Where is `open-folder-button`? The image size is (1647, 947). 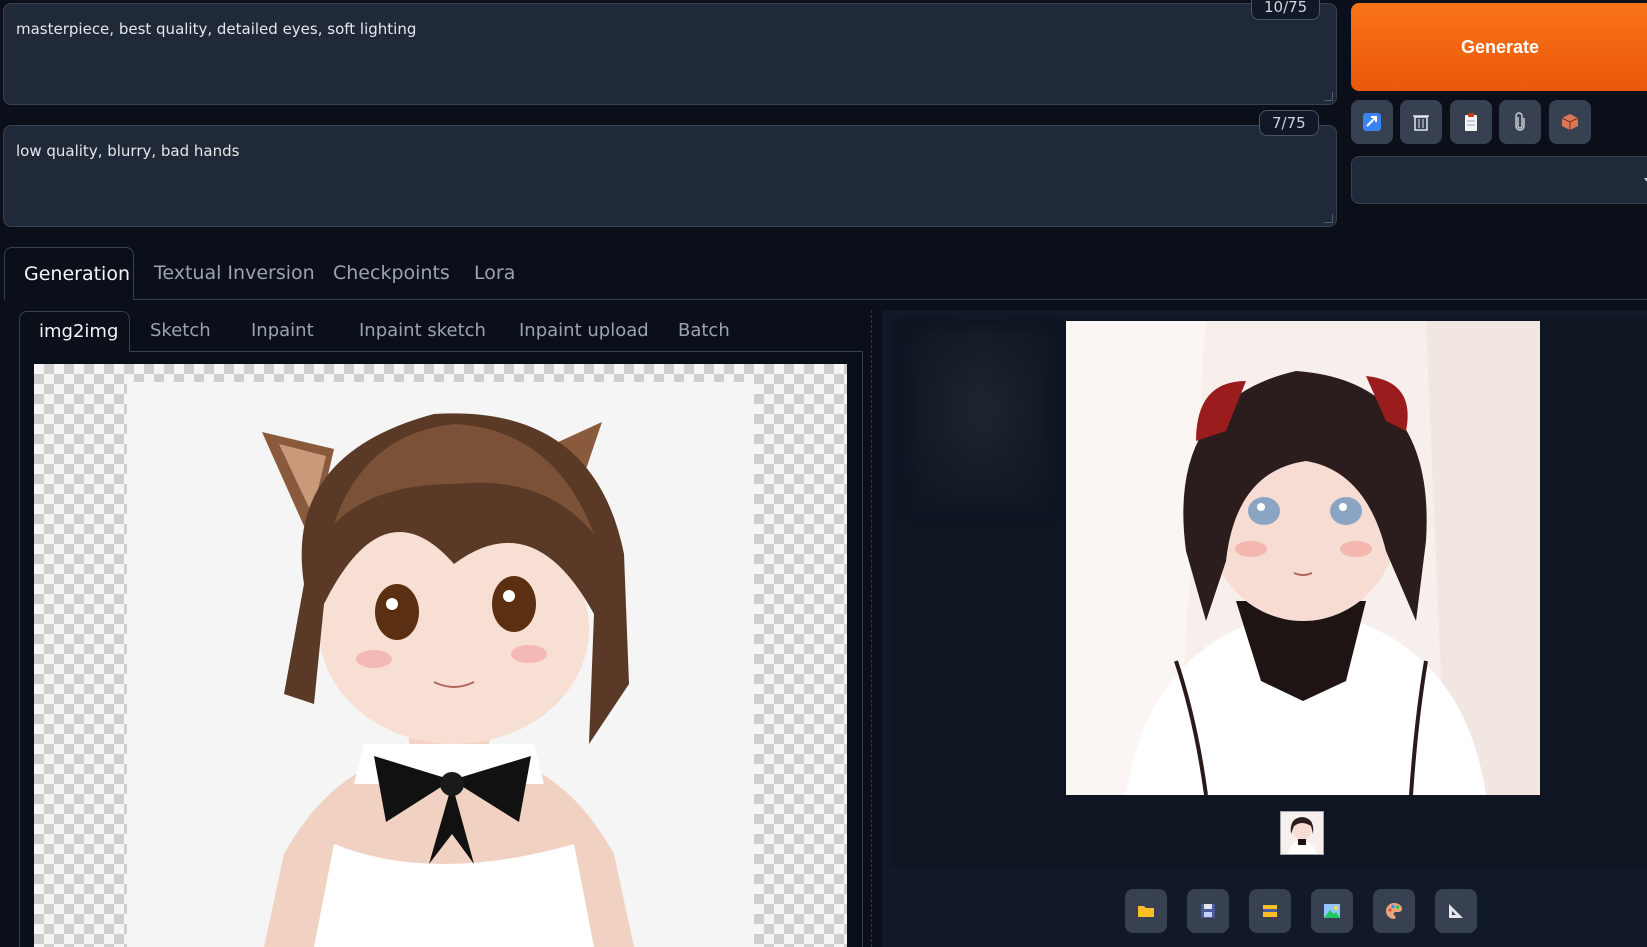 open-folder-button is located at coordinates (1146, 911).